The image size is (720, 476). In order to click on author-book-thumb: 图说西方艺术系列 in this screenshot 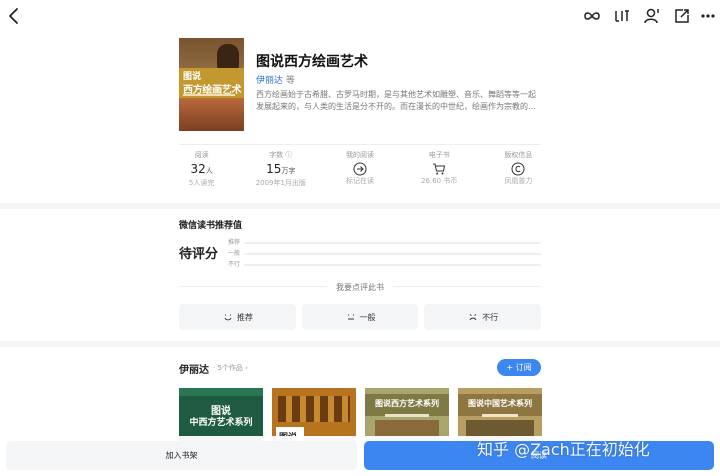, I will do `click(407, 415)`.